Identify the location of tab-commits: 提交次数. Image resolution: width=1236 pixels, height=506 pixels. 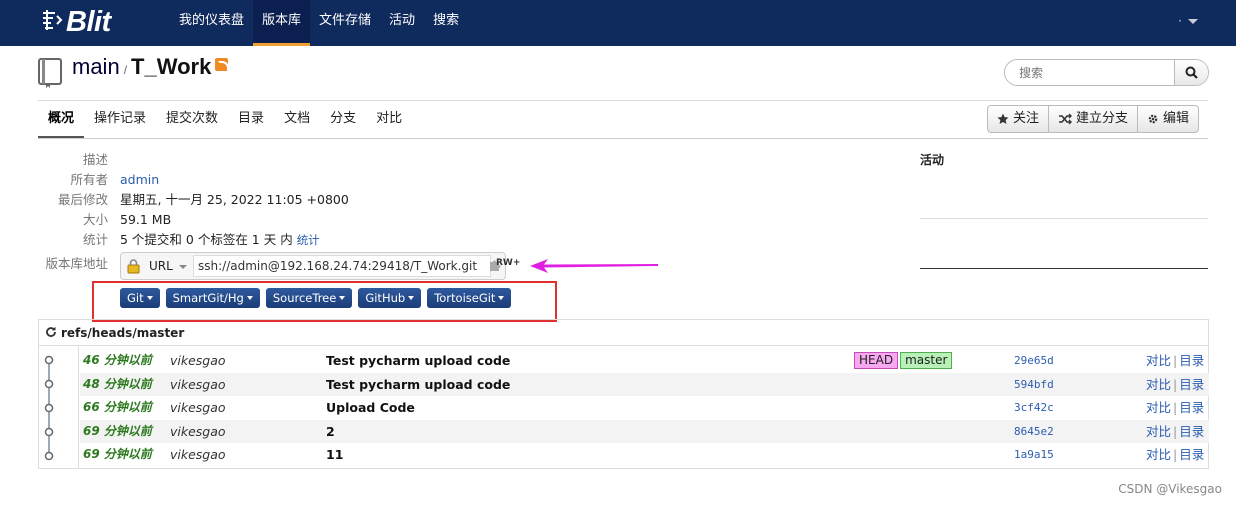
(192, 120).